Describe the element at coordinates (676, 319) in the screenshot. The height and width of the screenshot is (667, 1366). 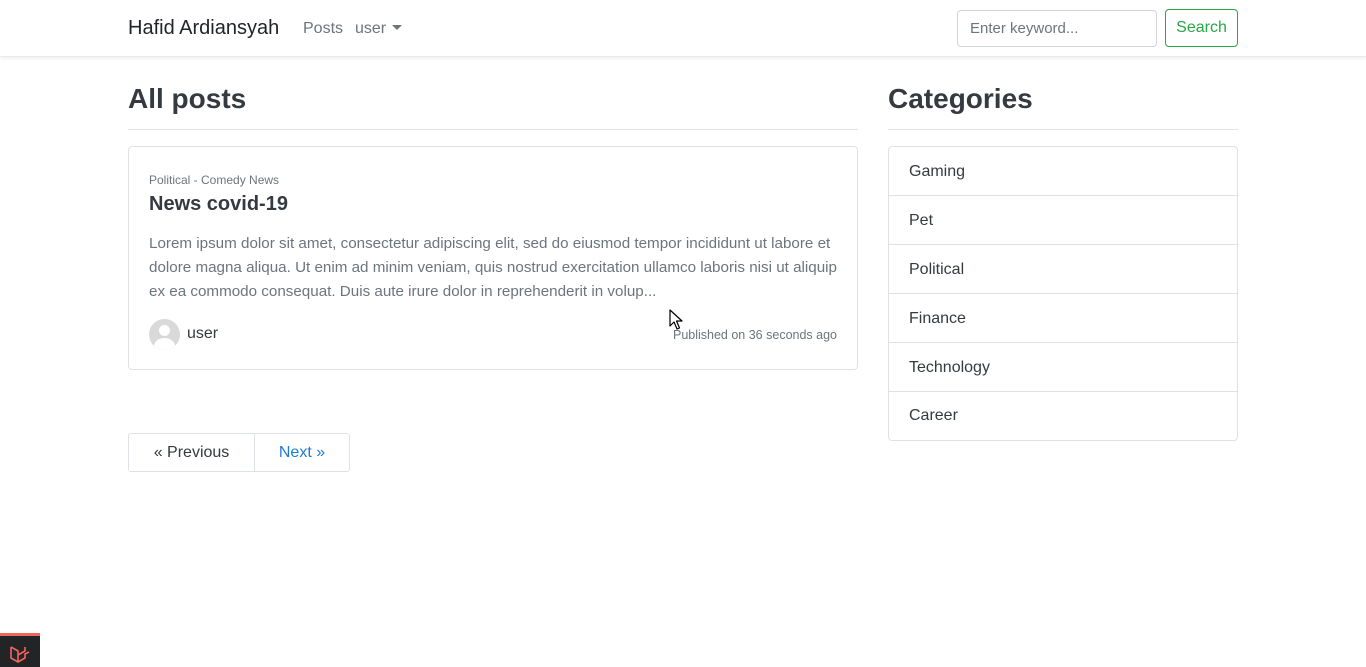
I see `mouse-cursor-icon` at that location.